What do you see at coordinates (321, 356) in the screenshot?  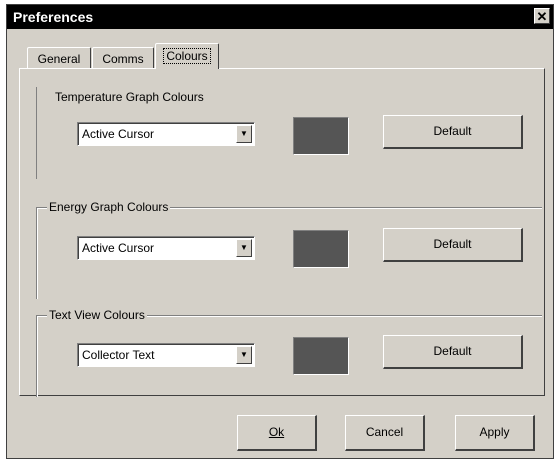 I see `text-view-colour-swatch` at bounding box center [321, 356].